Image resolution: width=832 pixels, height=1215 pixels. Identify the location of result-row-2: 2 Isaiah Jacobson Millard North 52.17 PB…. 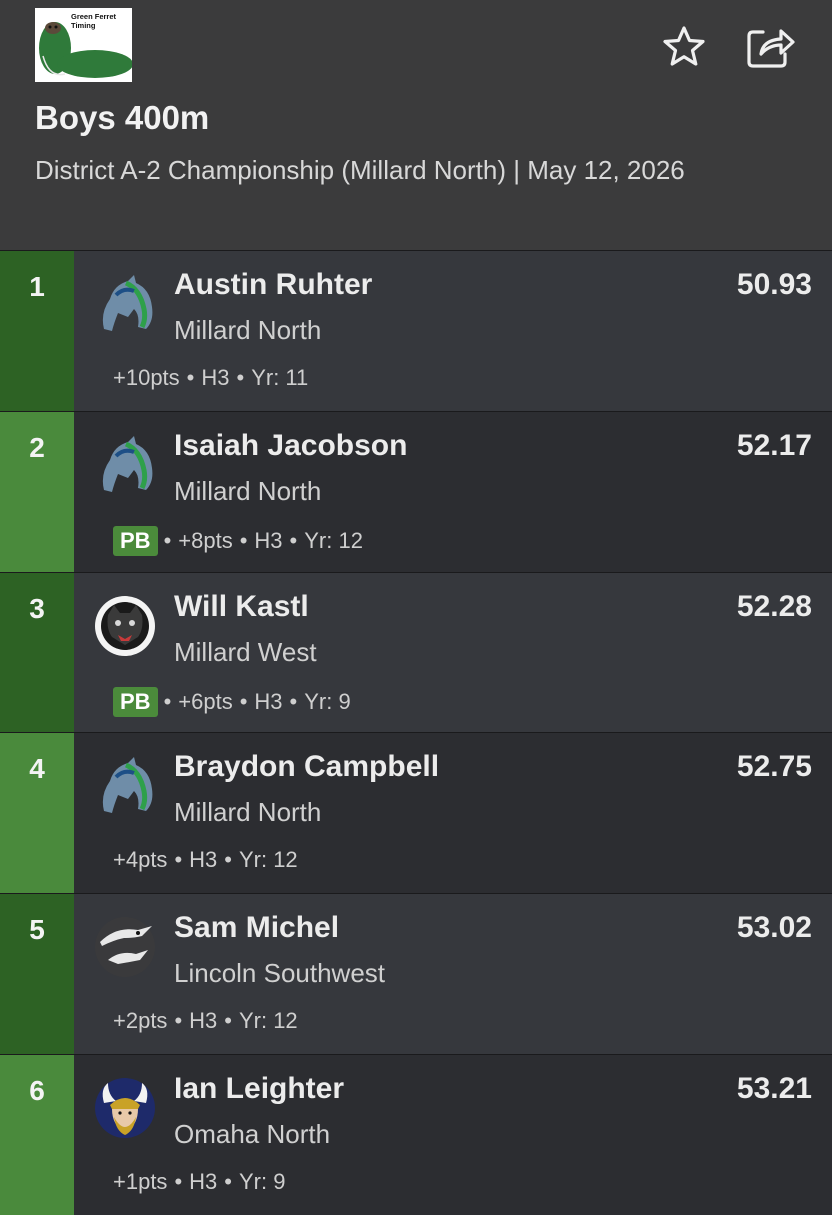
(416, 491).